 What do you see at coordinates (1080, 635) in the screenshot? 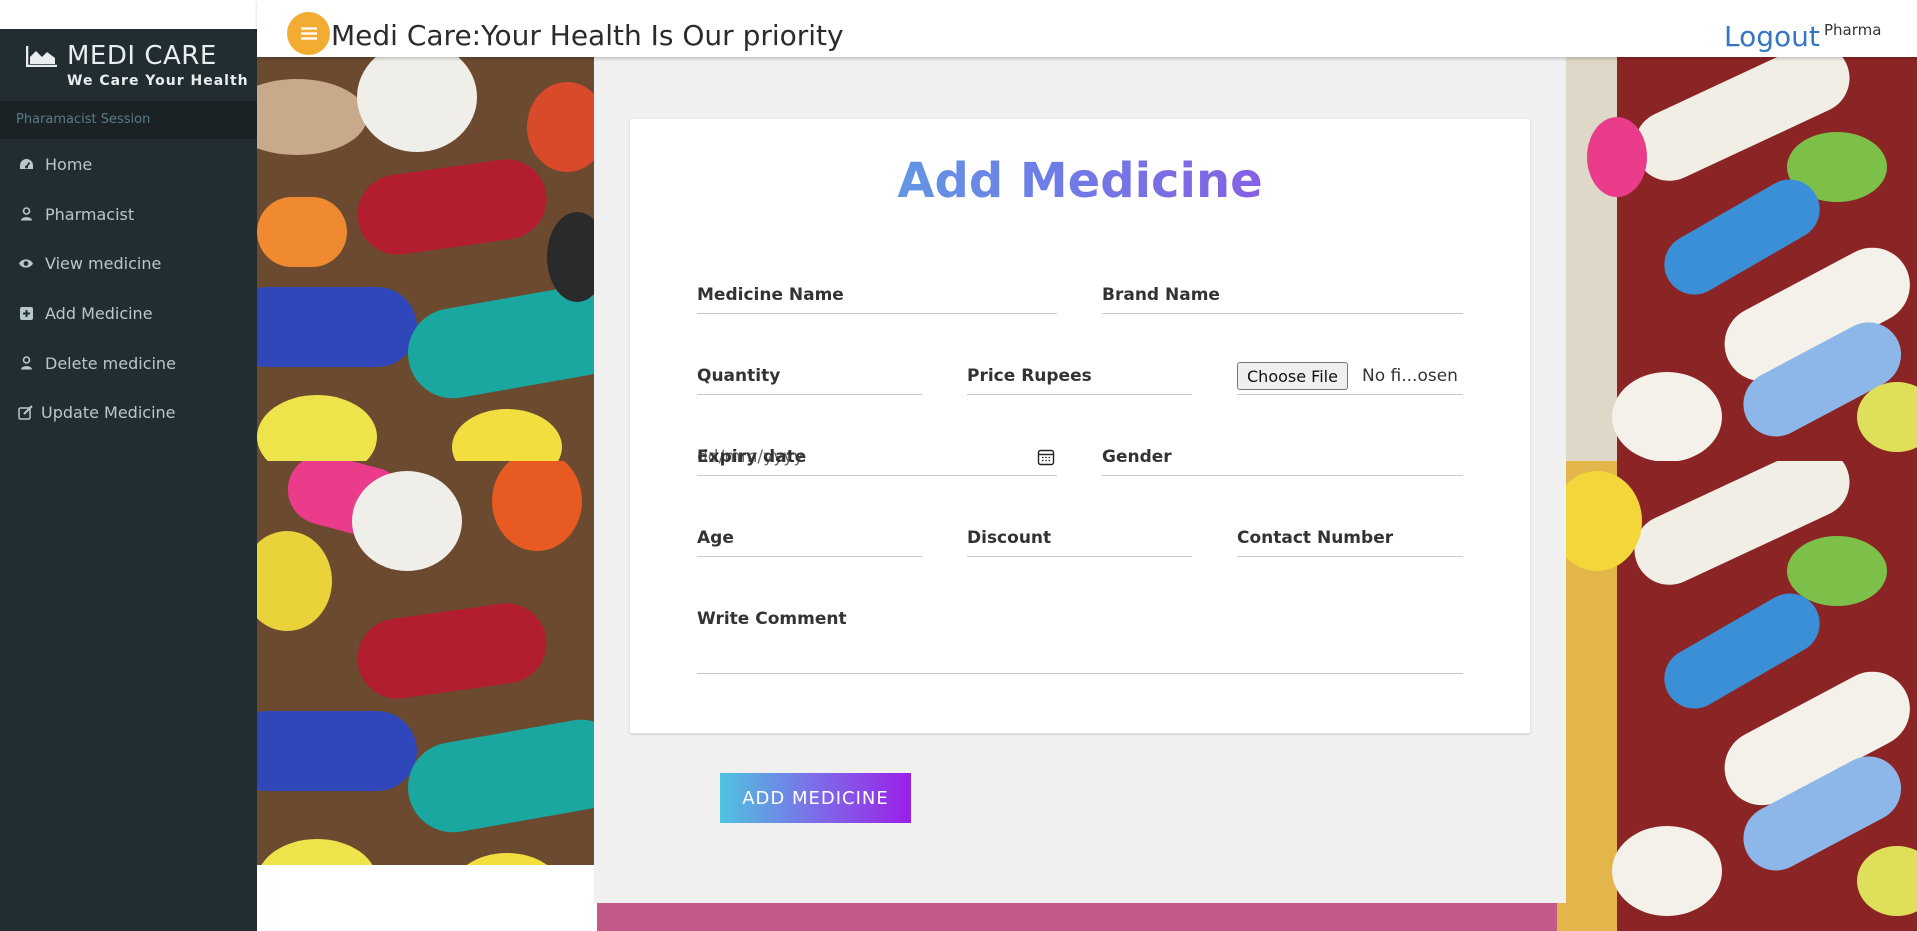
I see `comment-field: Write Comment` at bounding box center [1080, 635].